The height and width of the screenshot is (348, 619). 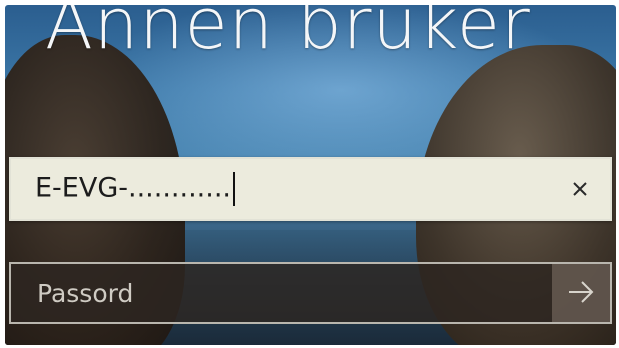 What do you see at coordinates (580, 189) in the screenshot?
I see `close-icon` at bounding box center [580, 189].